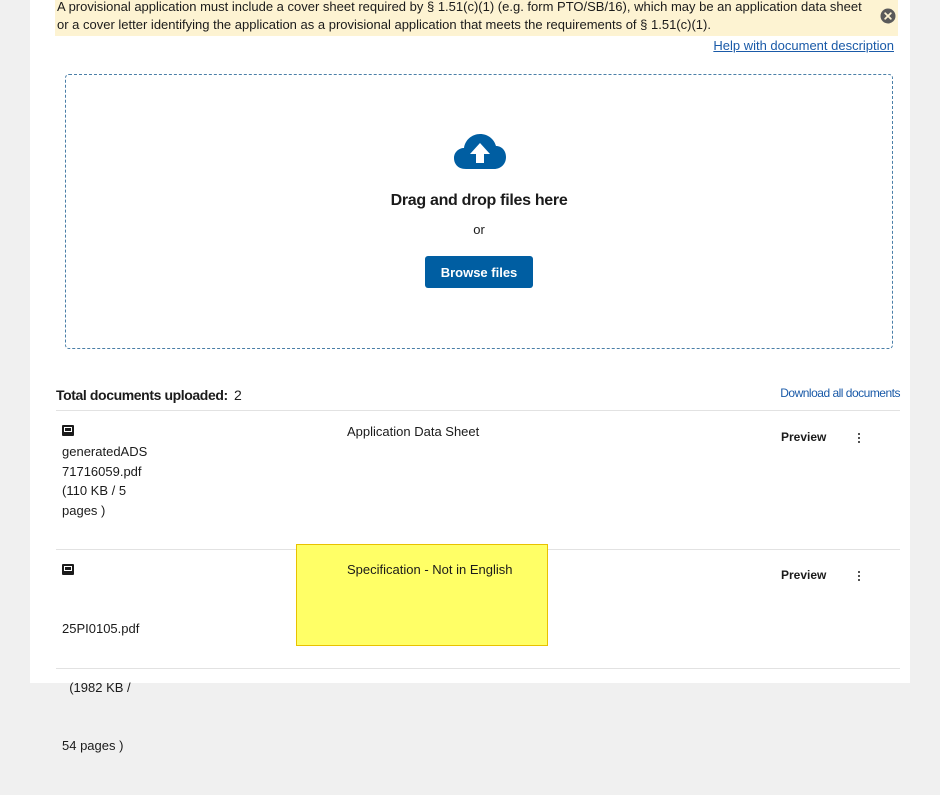  I want to click on file-name: 25PI0105.pdf, so click(101, 628).